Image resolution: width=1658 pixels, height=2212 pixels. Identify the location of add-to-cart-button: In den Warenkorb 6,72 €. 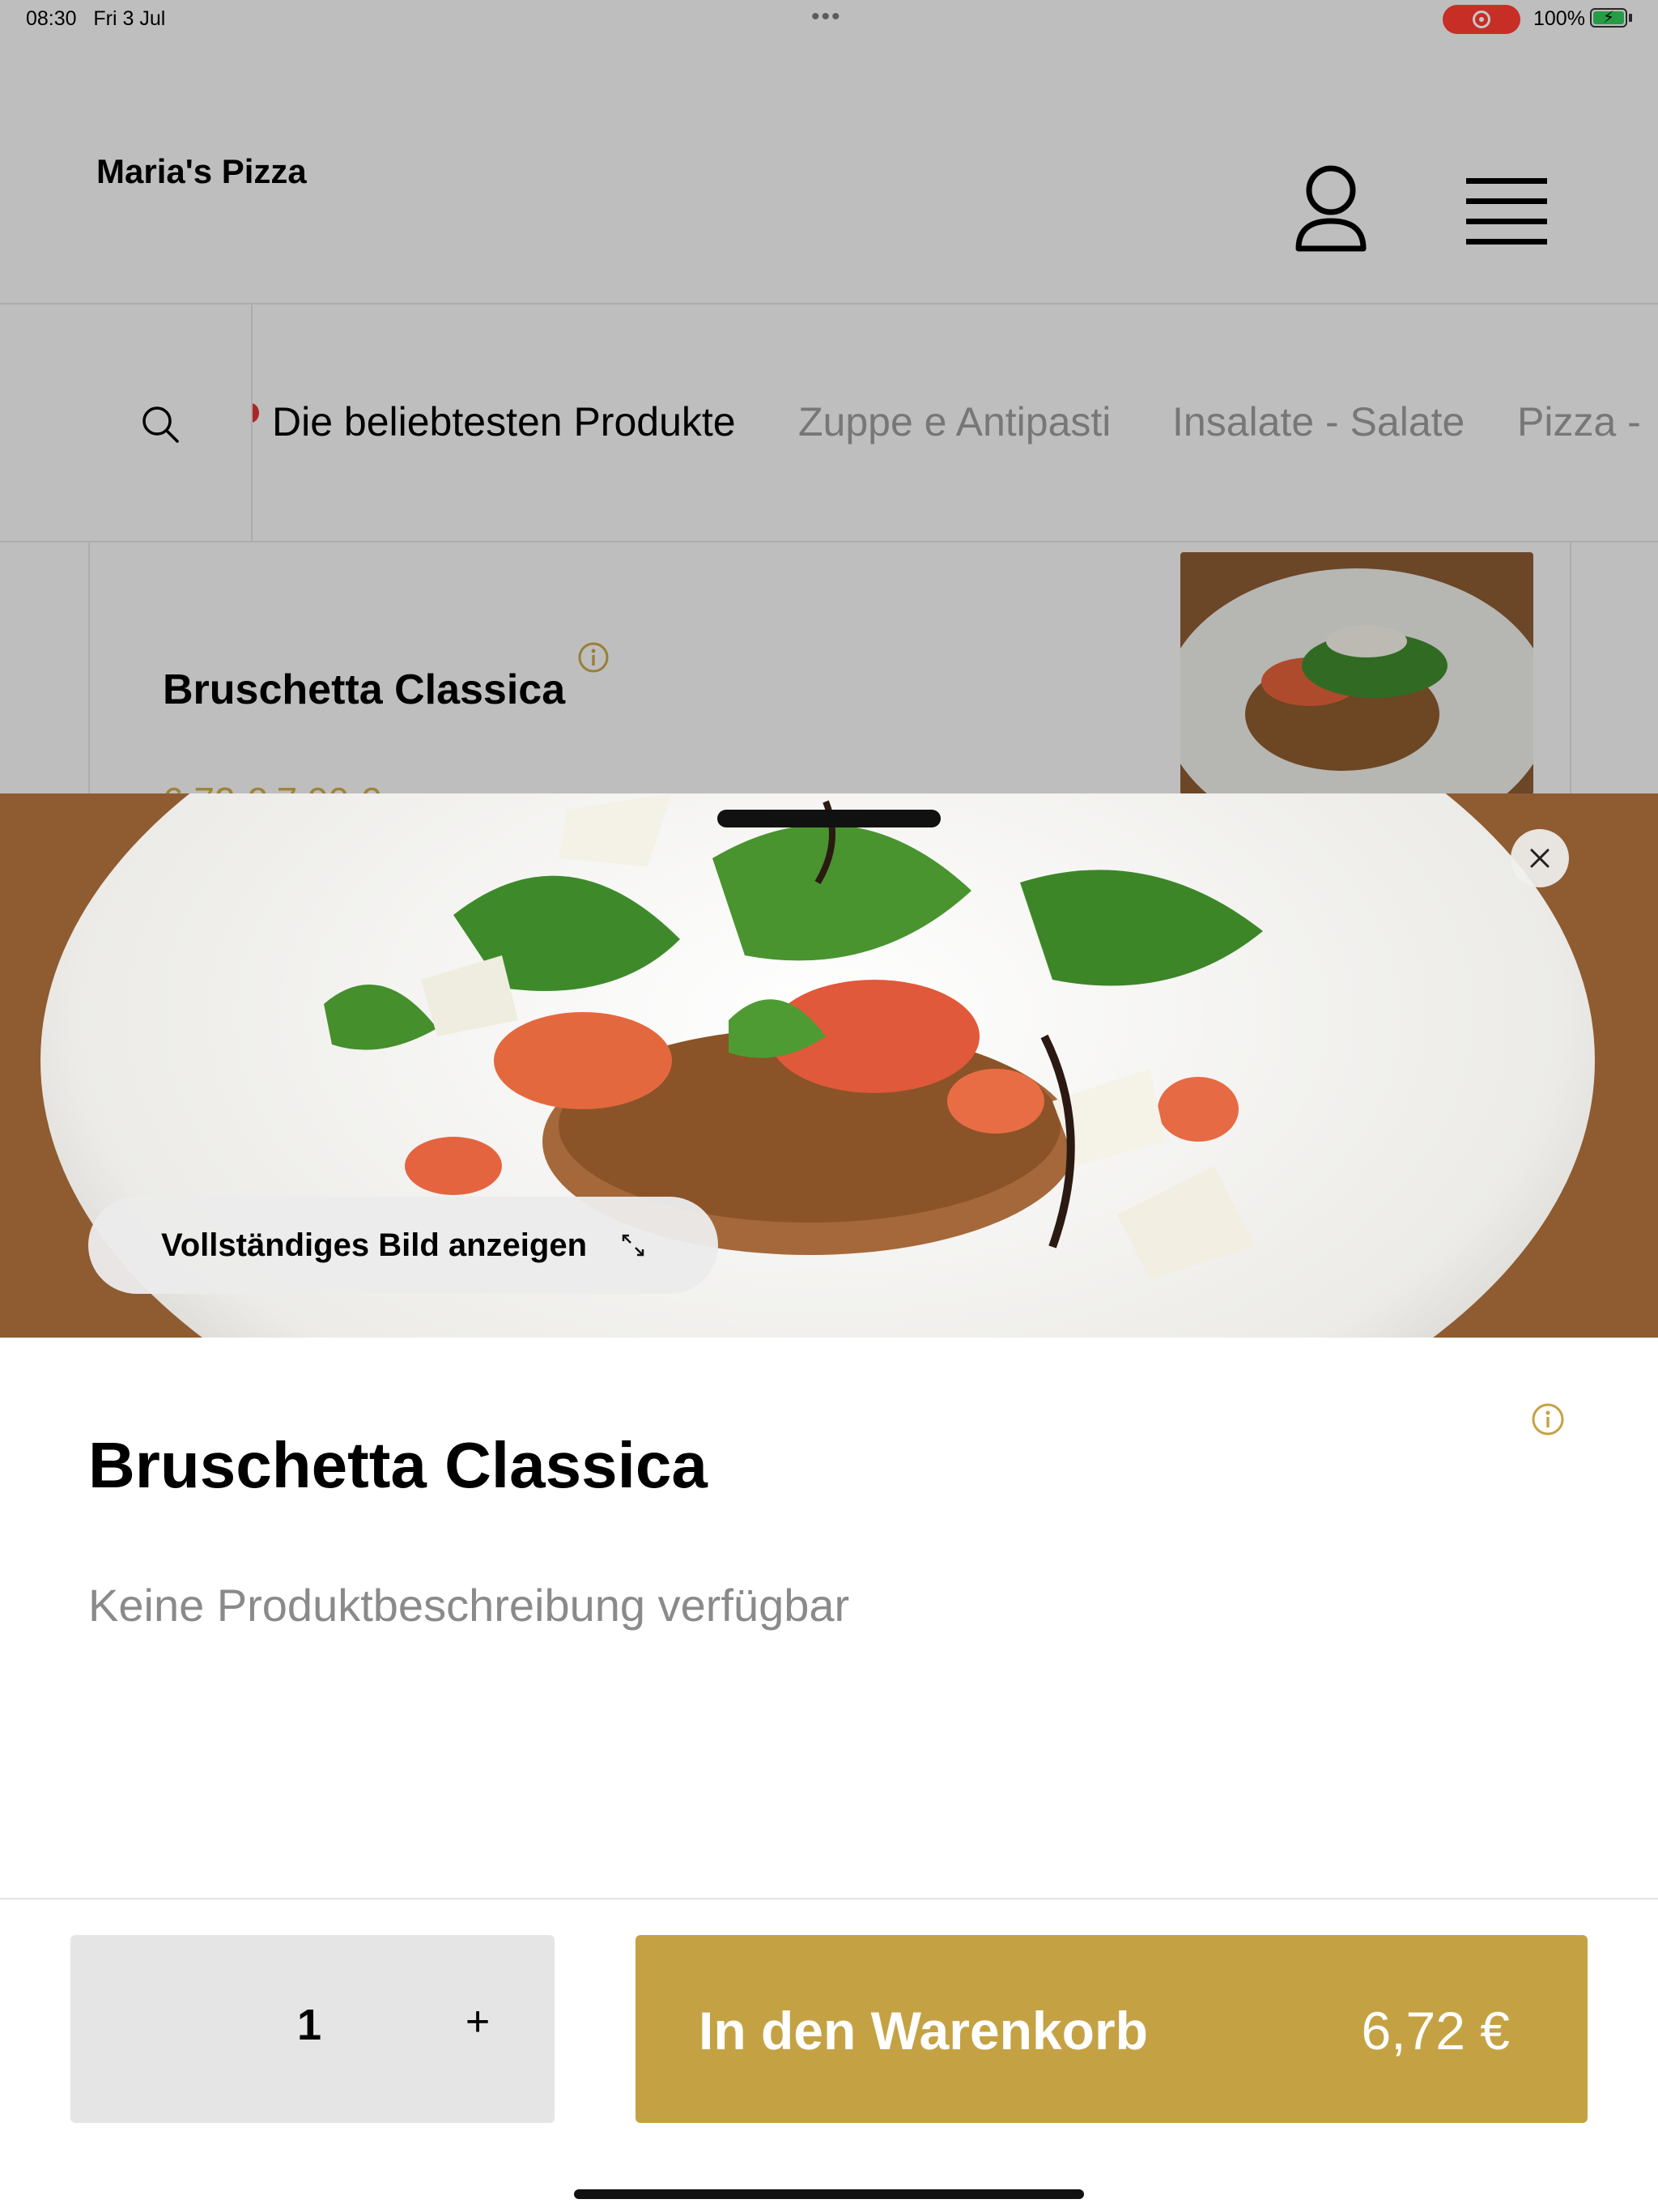
(1112, 2029).